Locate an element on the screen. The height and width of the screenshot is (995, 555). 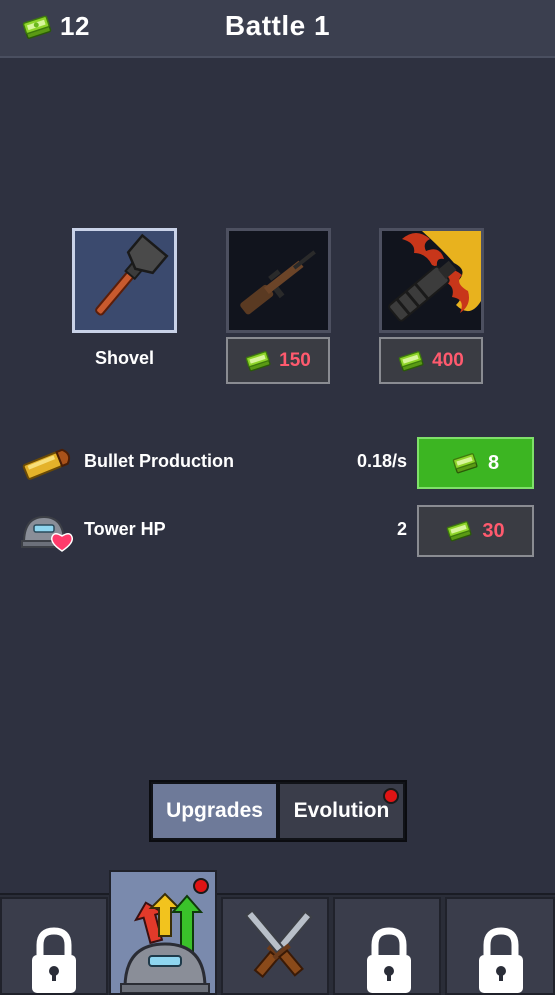
buy-bullet-production-button: 8 is located at coordinates (475, 463).